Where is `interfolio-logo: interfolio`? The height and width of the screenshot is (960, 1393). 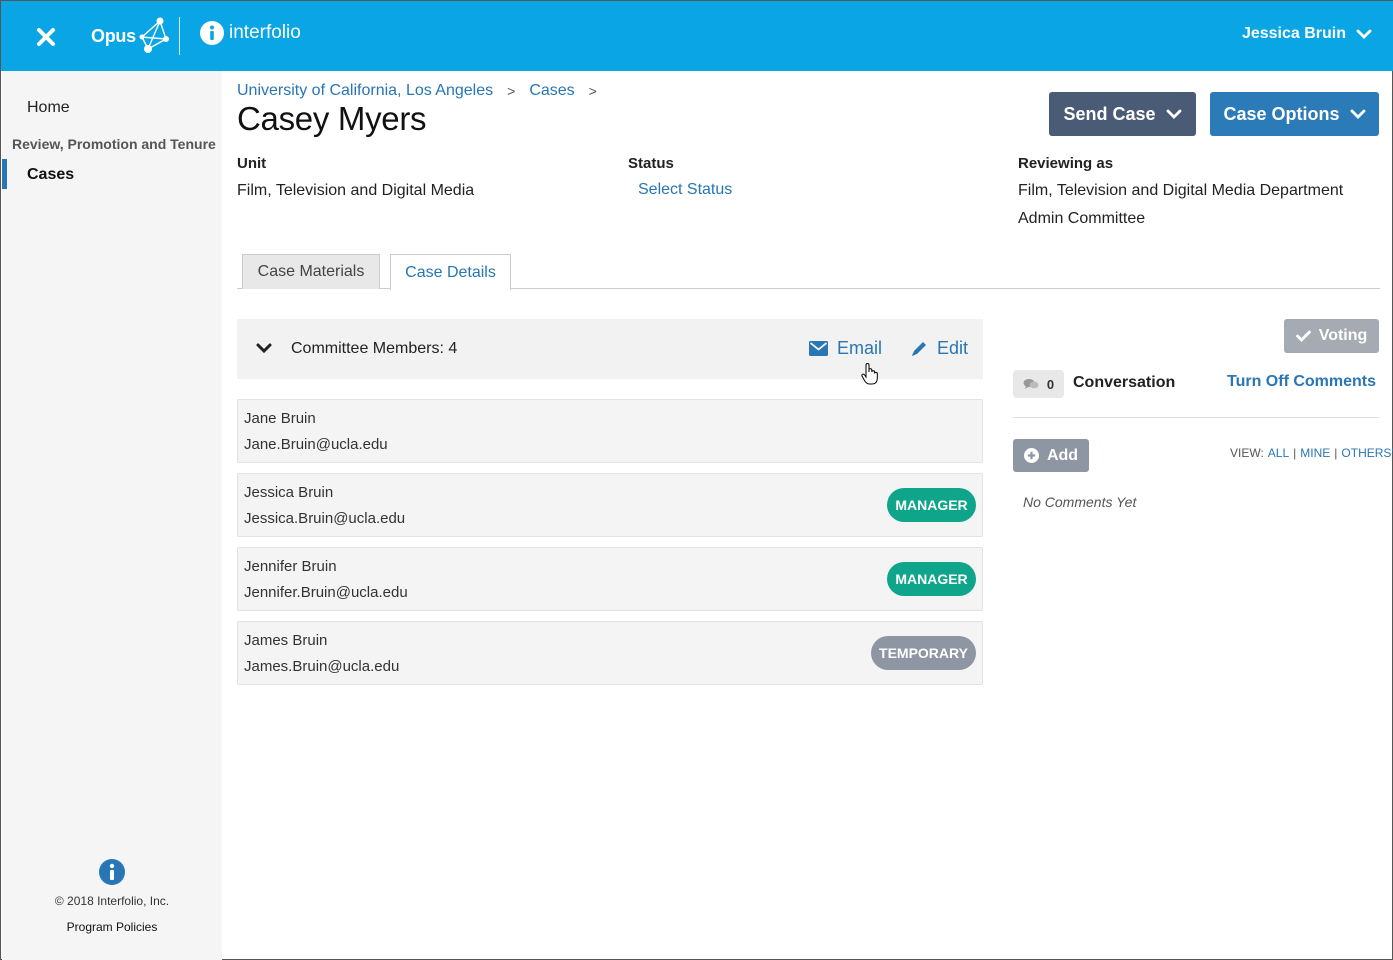
interfolio-logo: interfolio is located at coordinates (250, 33).